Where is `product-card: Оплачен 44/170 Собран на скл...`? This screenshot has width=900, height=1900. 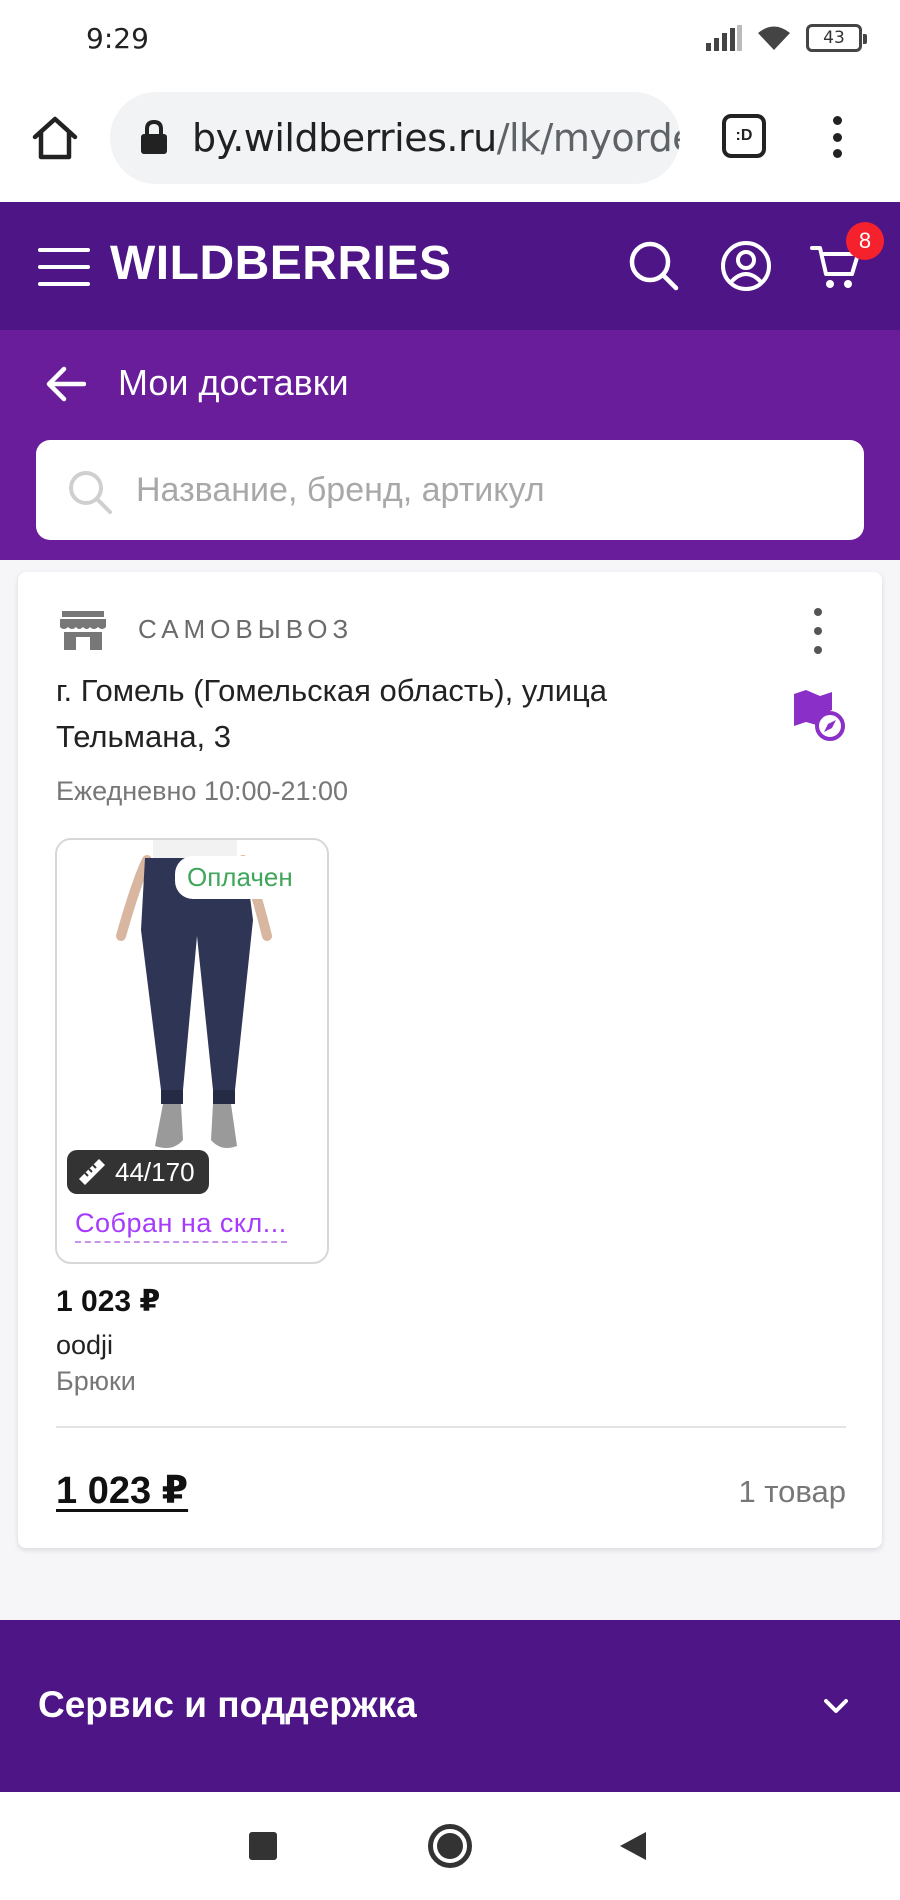 product-card: Оплачен 44/170 Собран на скл... is located at coordinates (192, 1051).